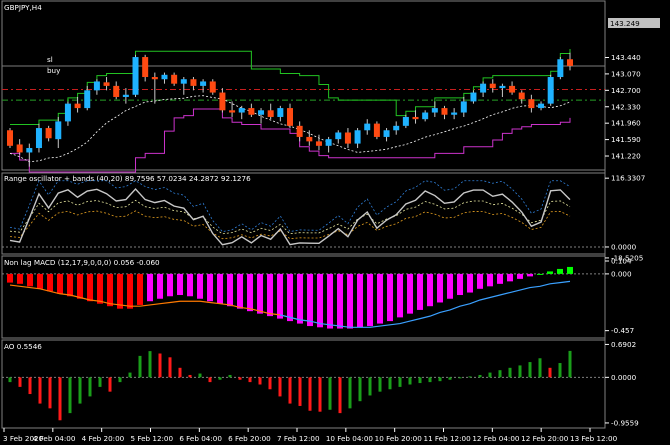 Image resolution: width=670 pixels, height=445 pixels. I want to click on range-tick-label: 116.3307, so click(628, 178).